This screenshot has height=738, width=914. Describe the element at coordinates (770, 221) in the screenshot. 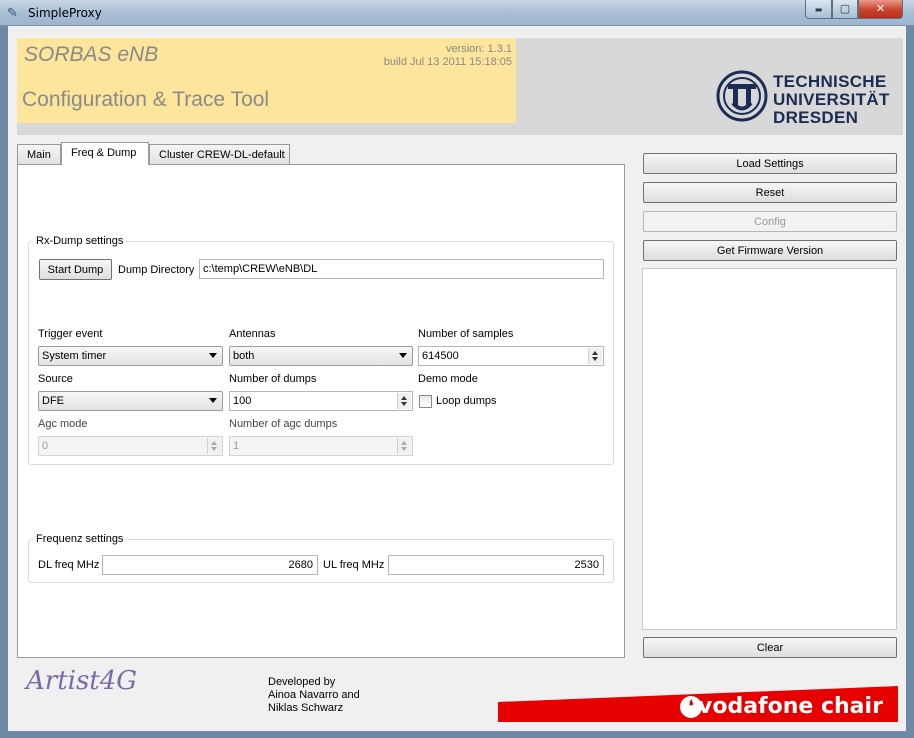

I see `config-button: Config` at that location.